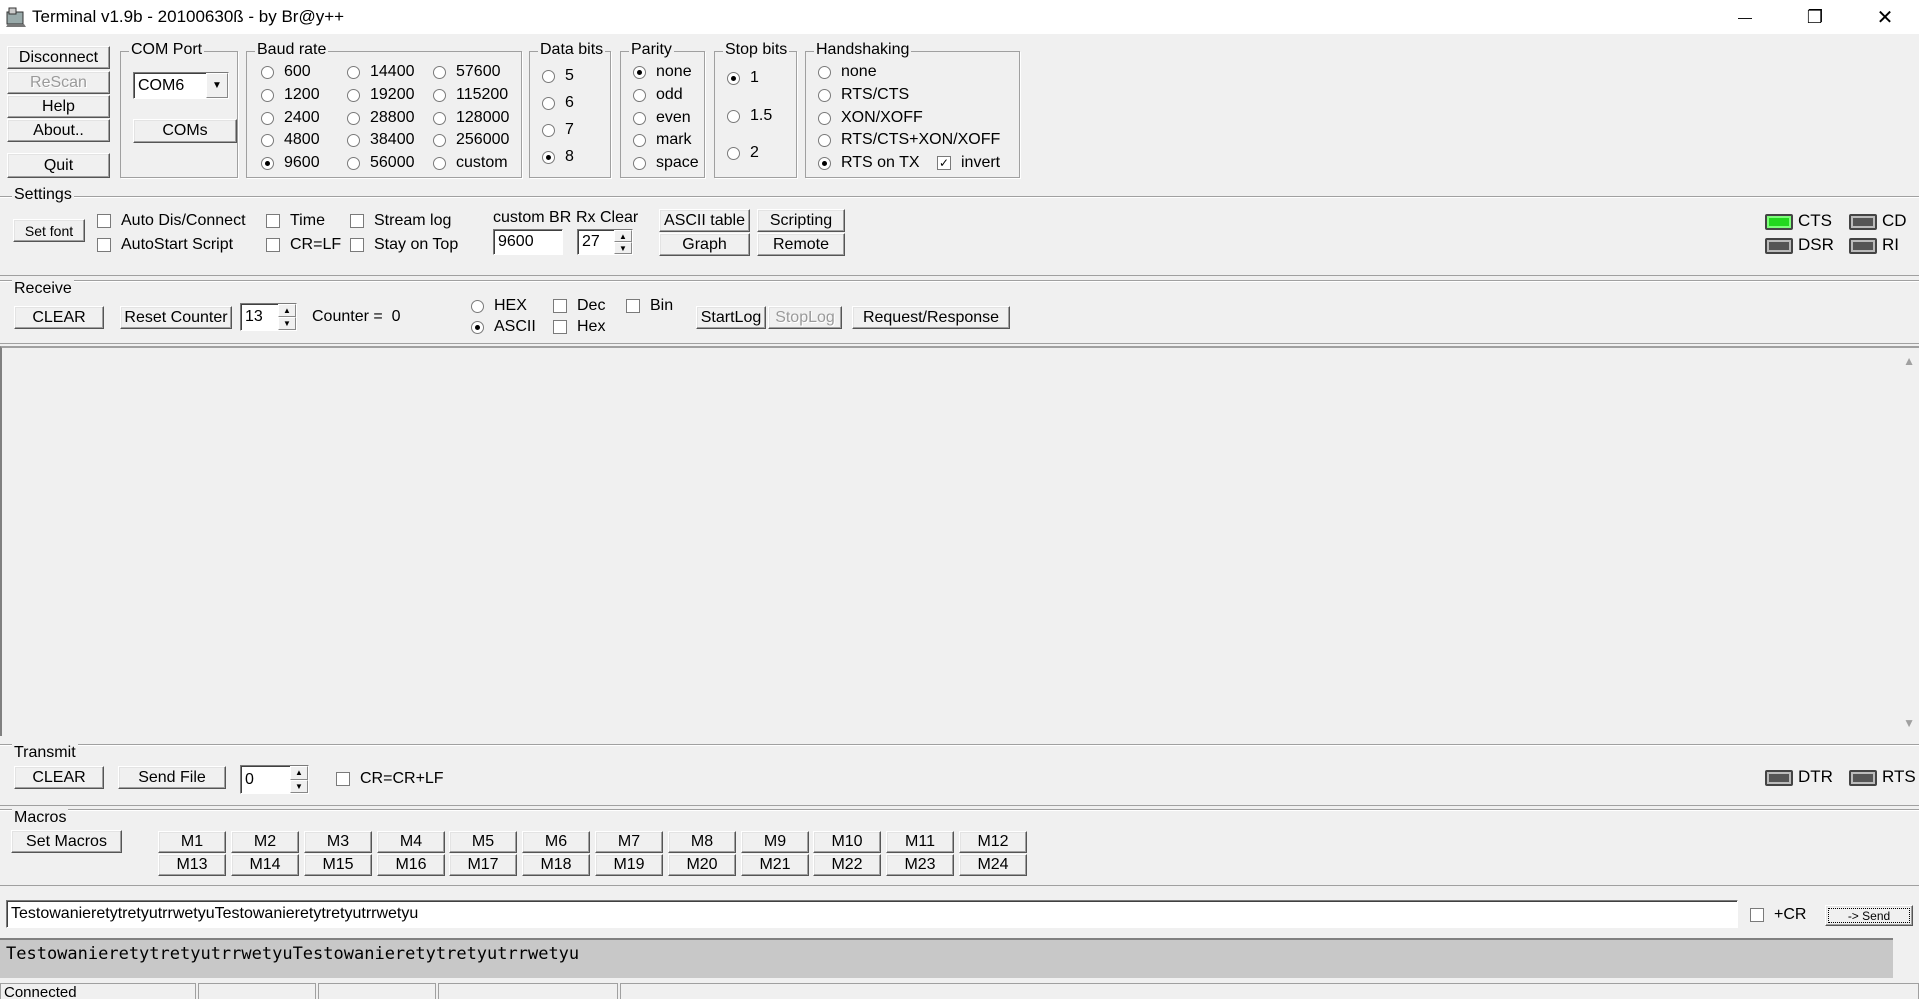 The image size is (1919, 999). I want to click on baud-256000: 256000, so click(471, 140).